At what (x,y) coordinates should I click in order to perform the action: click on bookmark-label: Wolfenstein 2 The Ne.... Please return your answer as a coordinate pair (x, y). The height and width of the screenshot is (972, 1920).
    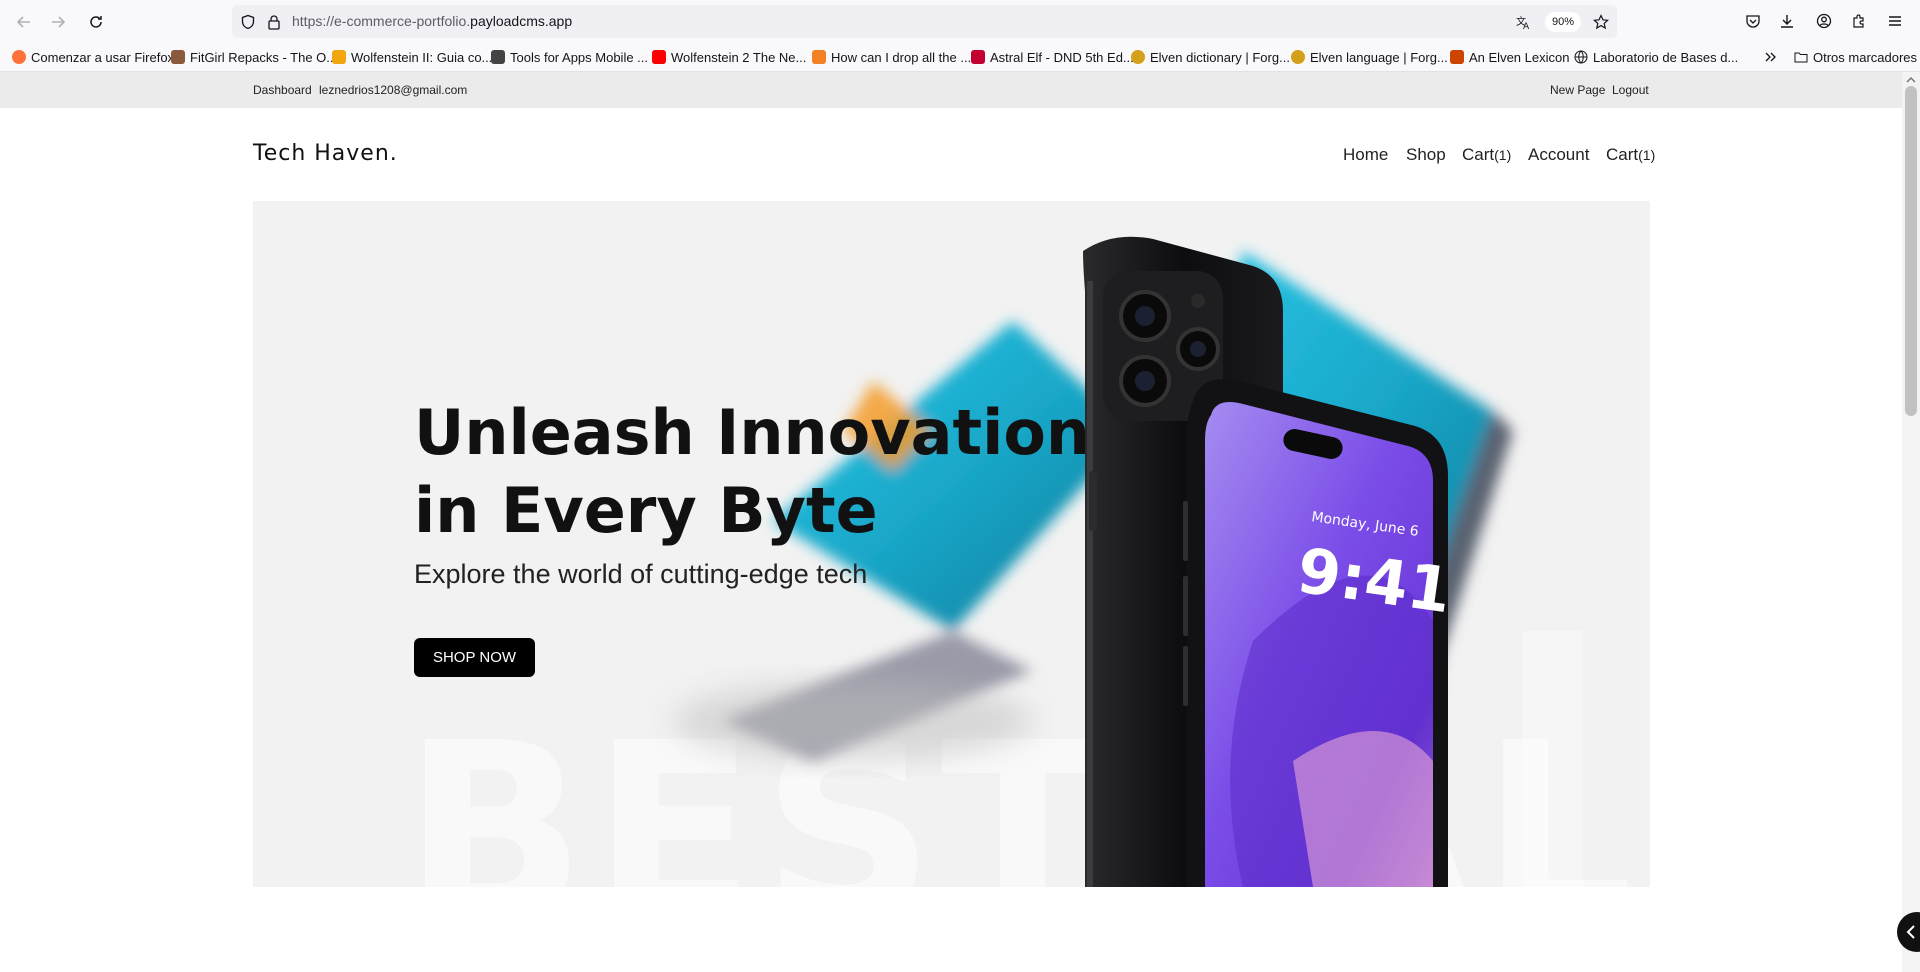
    Looking at the image, I should click on (739, 57).